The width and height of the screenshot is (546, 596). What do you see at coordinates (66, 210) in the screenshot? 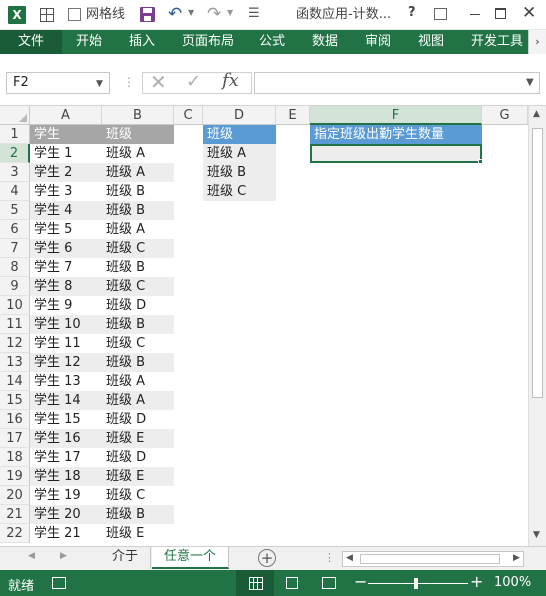
I see `table-cell: 学生 4` at bounding box center [66, 210].